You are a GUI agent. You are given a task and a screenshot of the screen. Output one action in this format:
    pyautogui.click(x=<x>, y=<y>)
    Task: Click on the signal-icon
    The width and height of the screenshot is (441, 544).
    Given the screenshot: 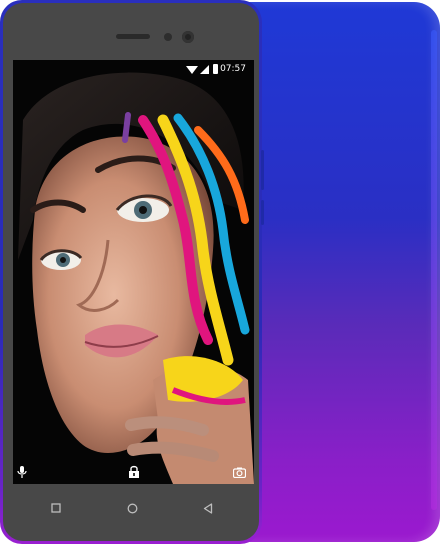 What is the action you would take?
    pyautogui.click(x=204, y=69)
    